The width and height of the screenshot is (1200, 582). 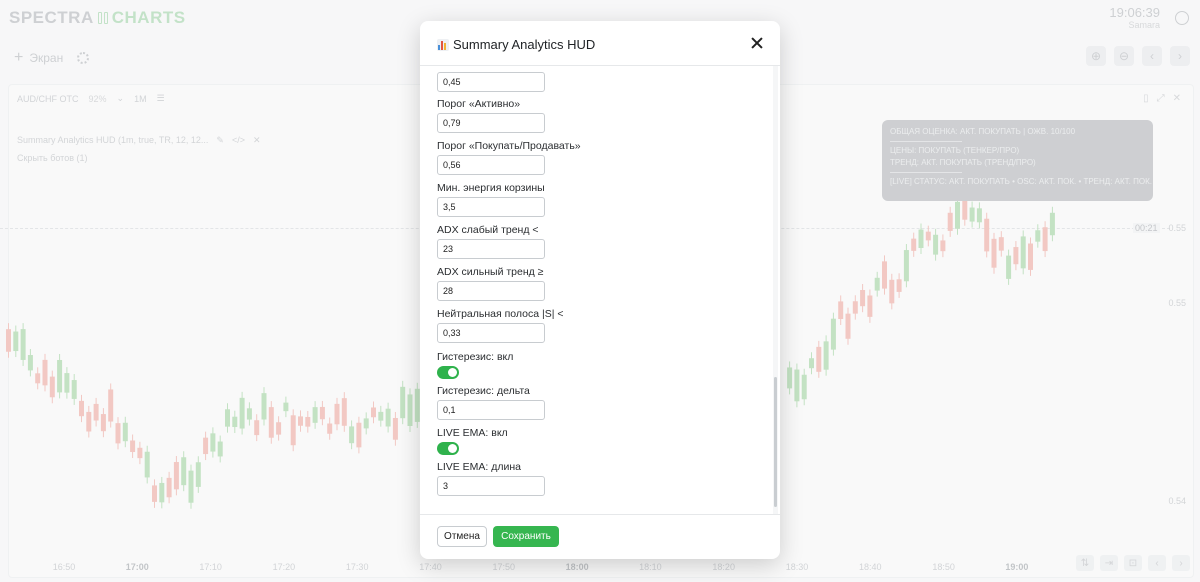 What do you see at coordinates (600, 43) in the screenshot?
I see `modal-header: Summary Analytics HUD` at bounding box center [600, 43].